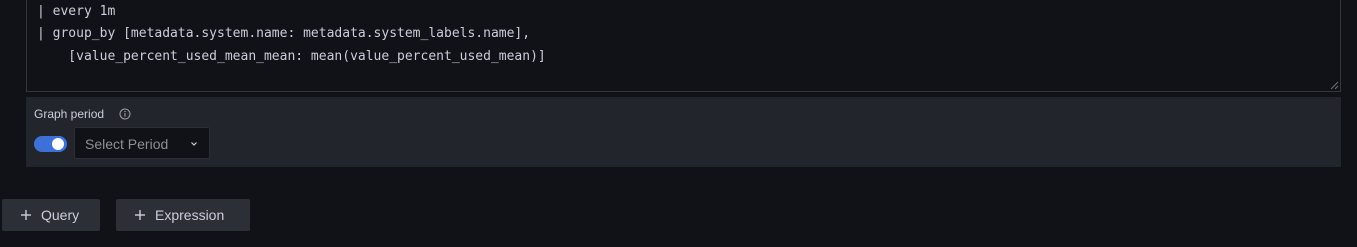 Image resolution: width=1357 pixels, height=247 pixels. I want to click on code-line-1: | every 1m, so click(76, 11).